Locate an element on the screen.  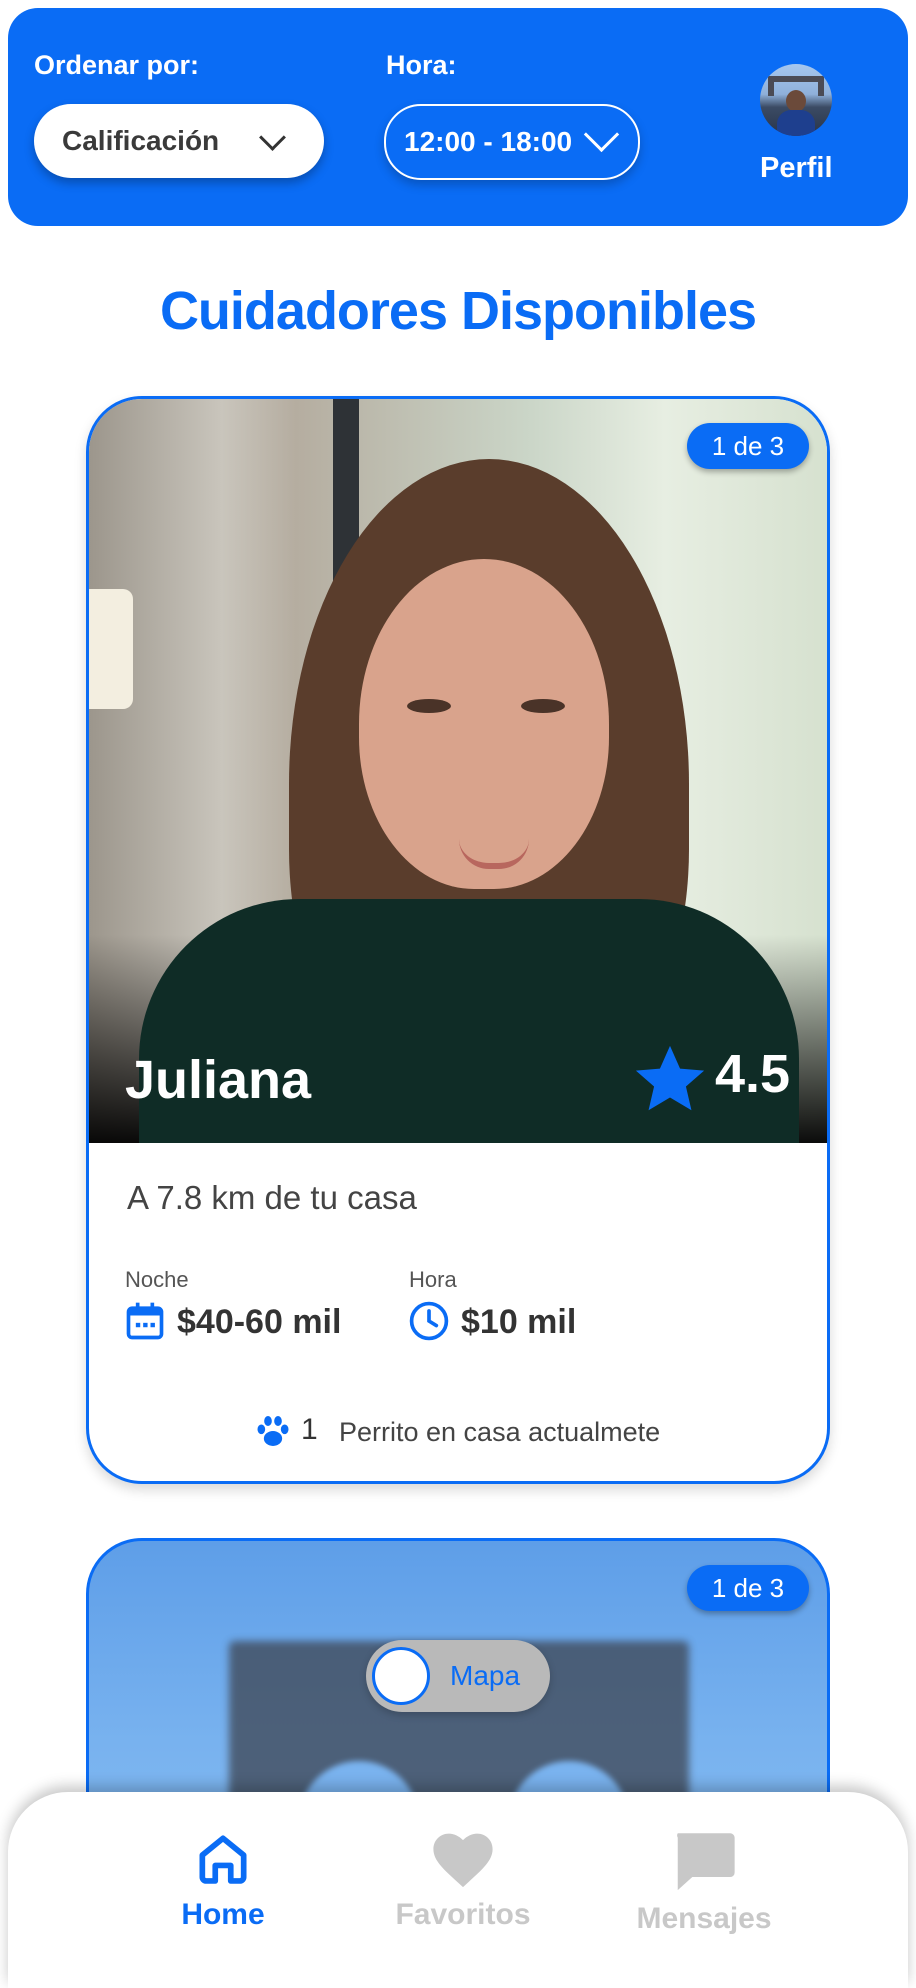
sort-label: Ordenar por: is located at coordinates (117, 65).